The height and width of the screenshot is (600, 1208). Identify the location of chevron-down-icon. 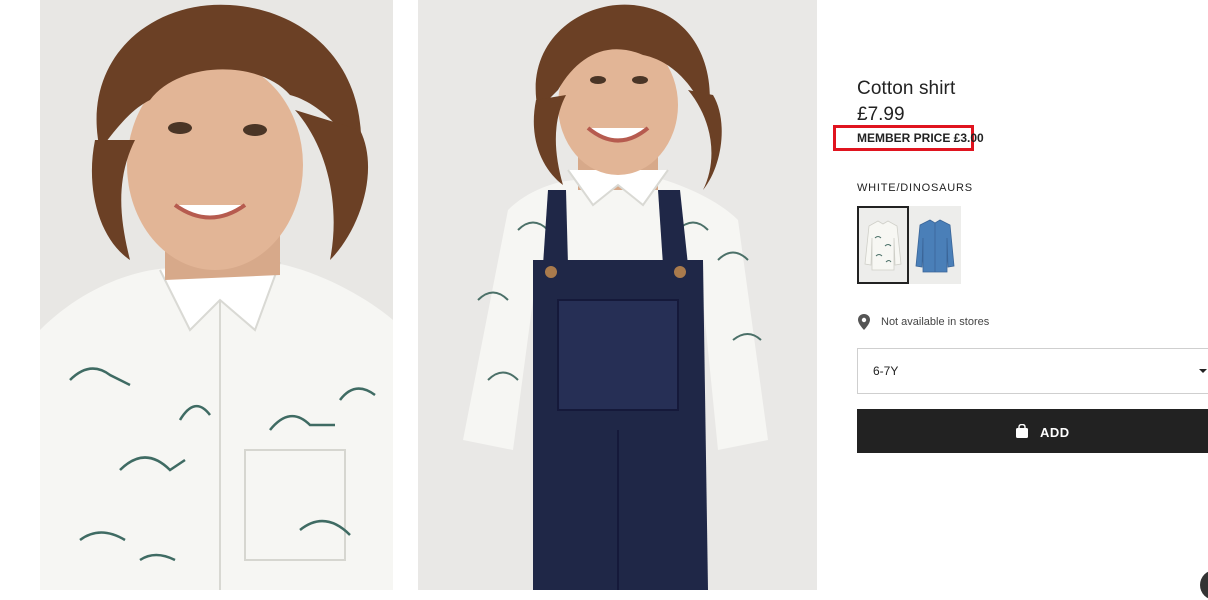
(1203, 371).